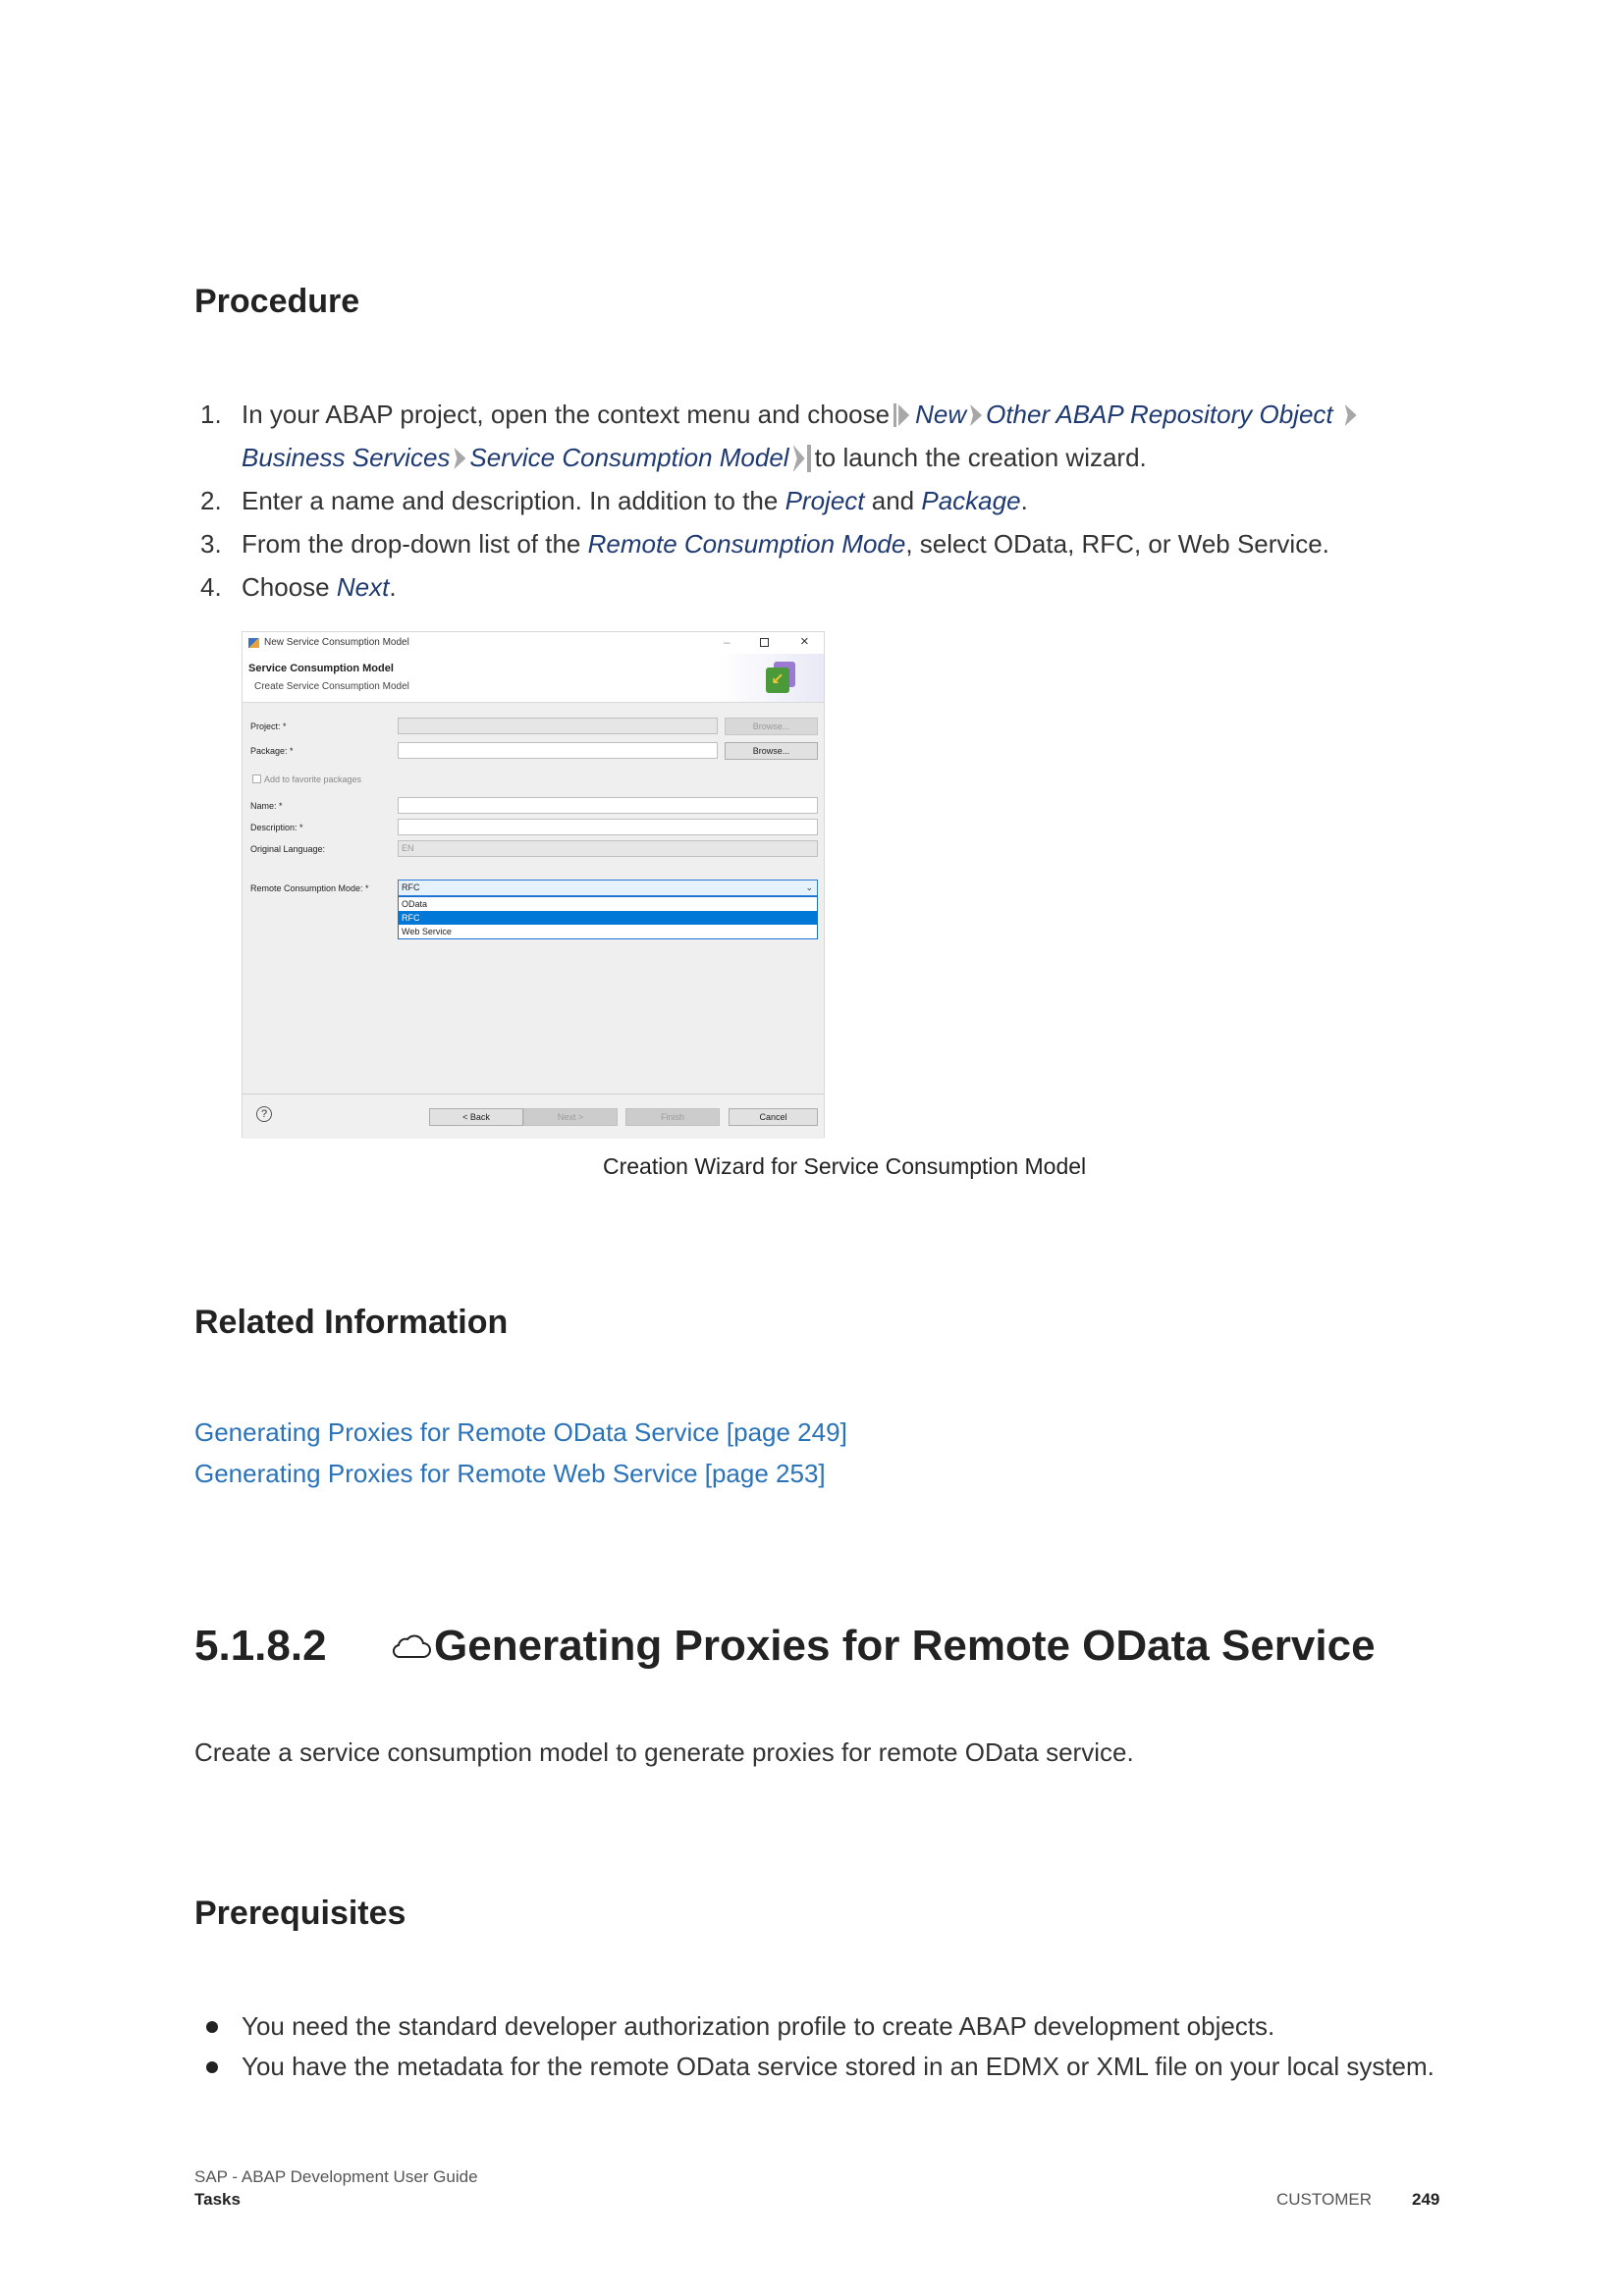 The image size is (1624, 2296). What do you see at coordinates (346, 457) in the screenshot?
I see `menu-business-services: Business Services` at bounding box center [346, 457].